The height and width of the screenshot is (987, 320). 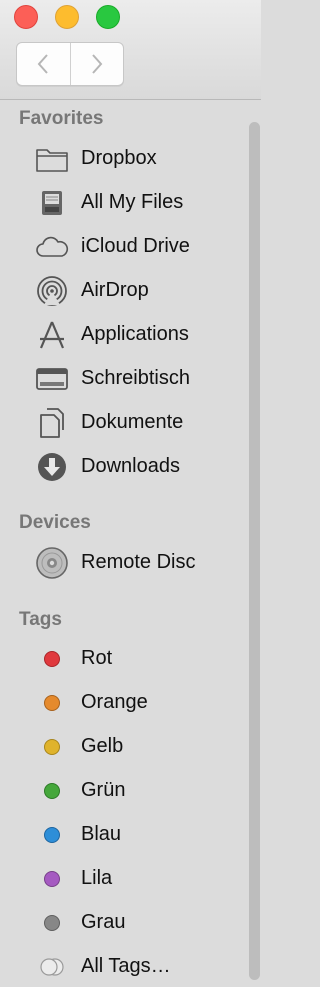 I want to click on sidebar-item-remote-disc: Remote Disc, so click(x=124, y=563).